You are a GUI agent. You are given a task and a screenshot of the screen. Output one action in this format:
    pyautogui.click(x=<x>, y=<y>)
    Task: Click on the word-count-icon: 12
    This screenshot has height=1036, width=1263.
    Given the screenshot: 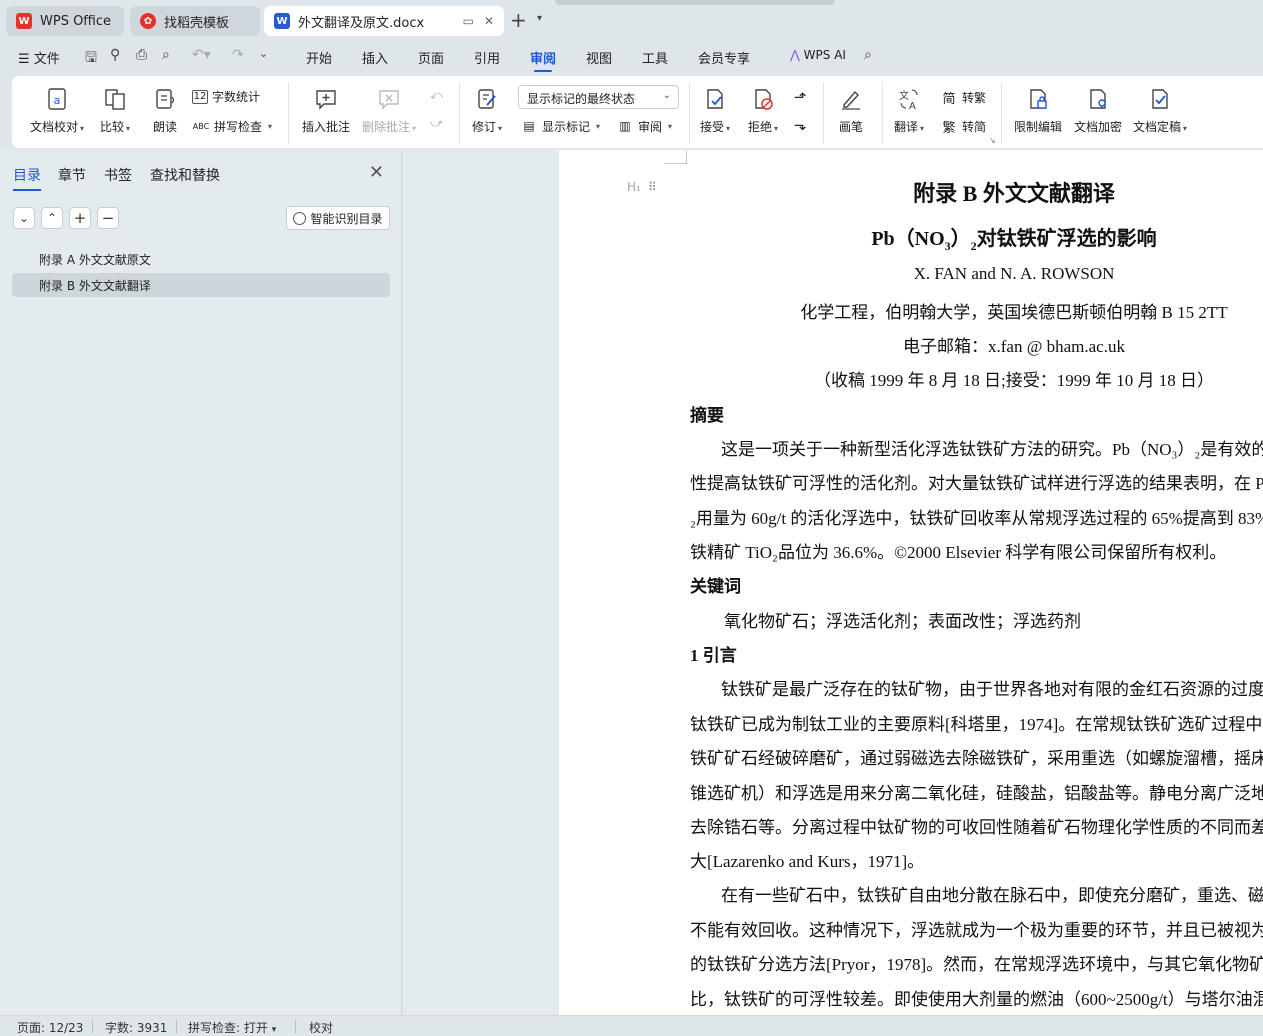 What is the action you would take?
    pyautogui.click(x=200, y=96)
    